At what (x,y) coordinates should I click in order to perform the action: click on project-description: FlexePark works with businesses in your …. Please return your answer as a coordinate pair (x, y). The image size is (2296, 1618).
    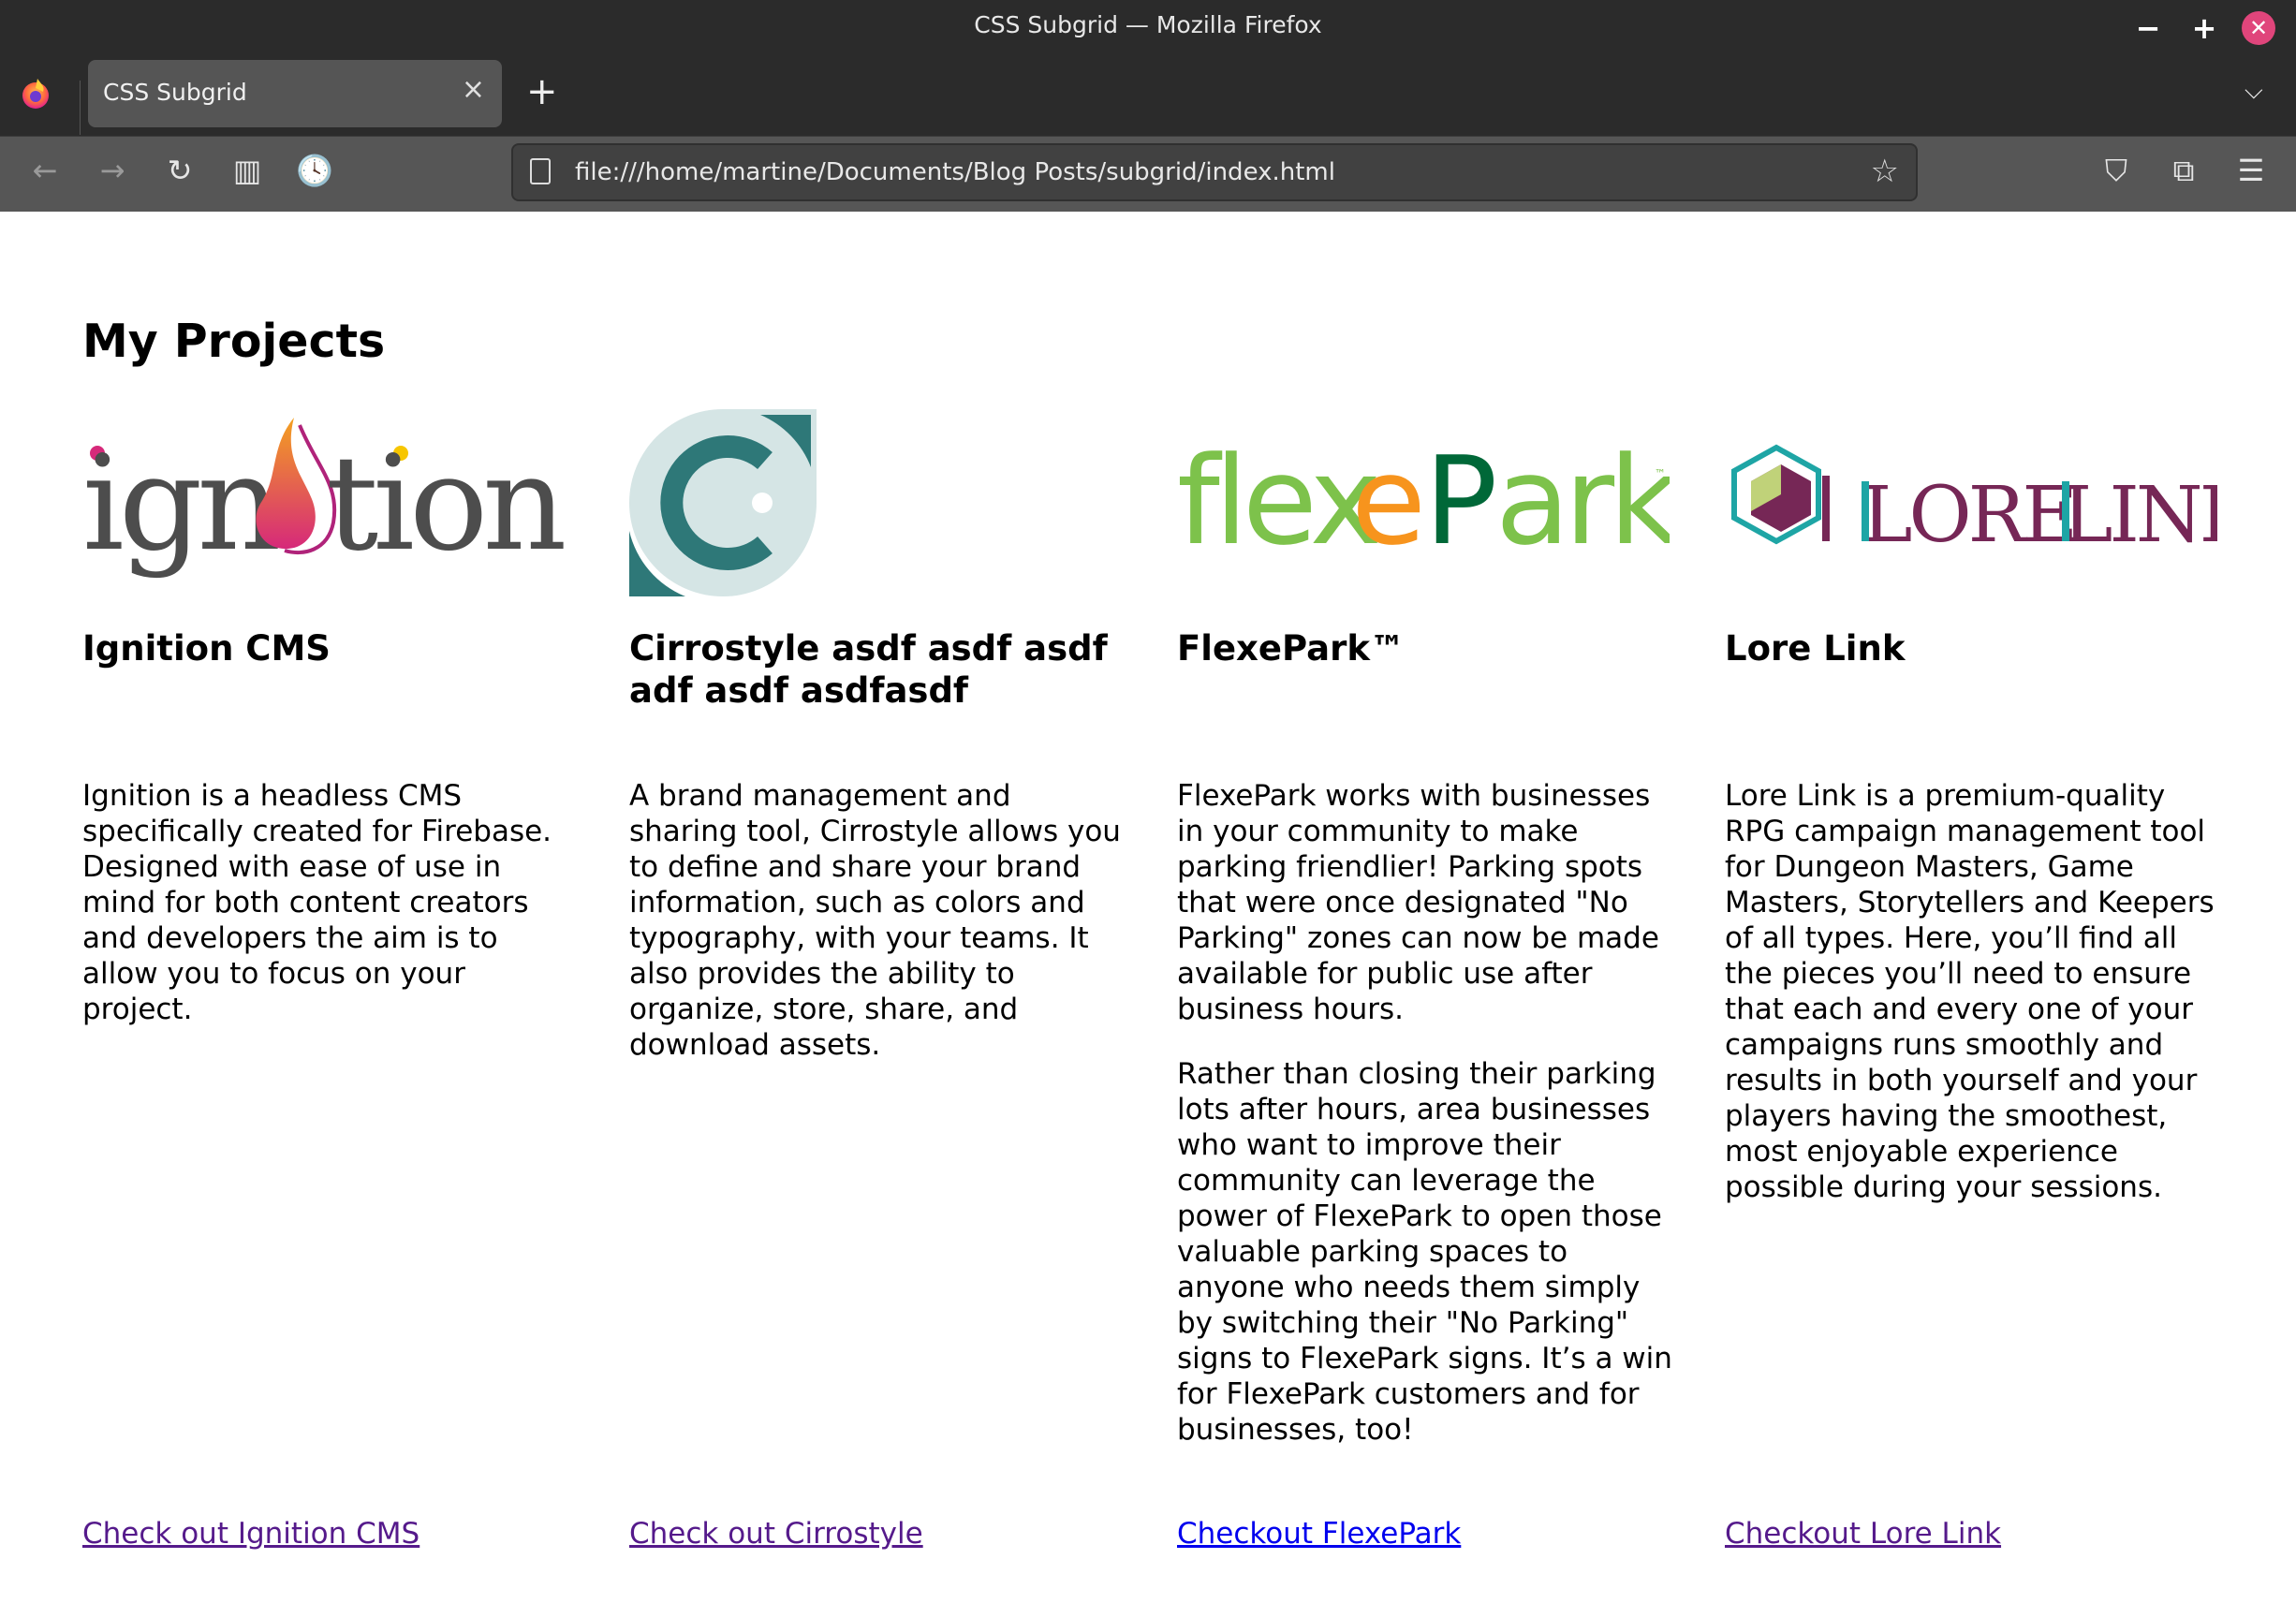
    Looking at the image, I should click on (1425, 1127).